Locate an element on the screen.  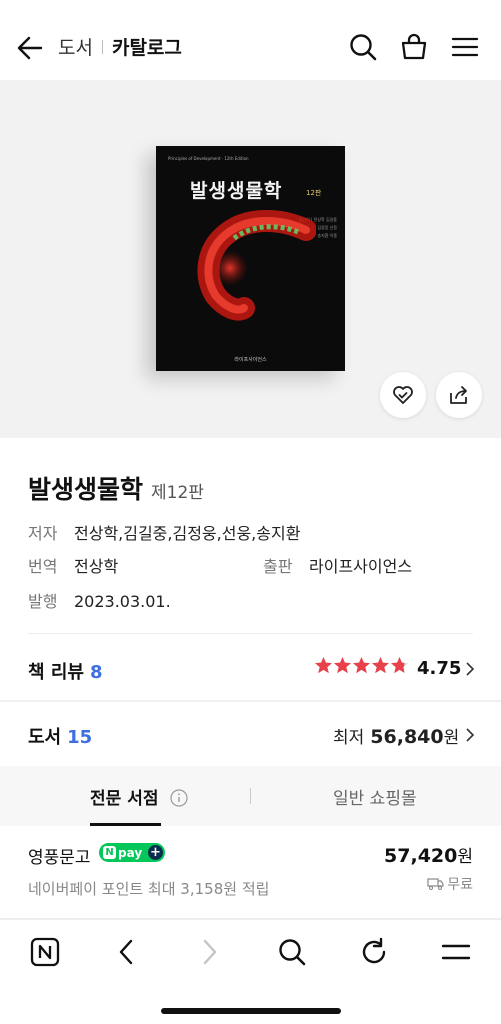
lowest-currency: 원 is located at coordinates (451, 738).